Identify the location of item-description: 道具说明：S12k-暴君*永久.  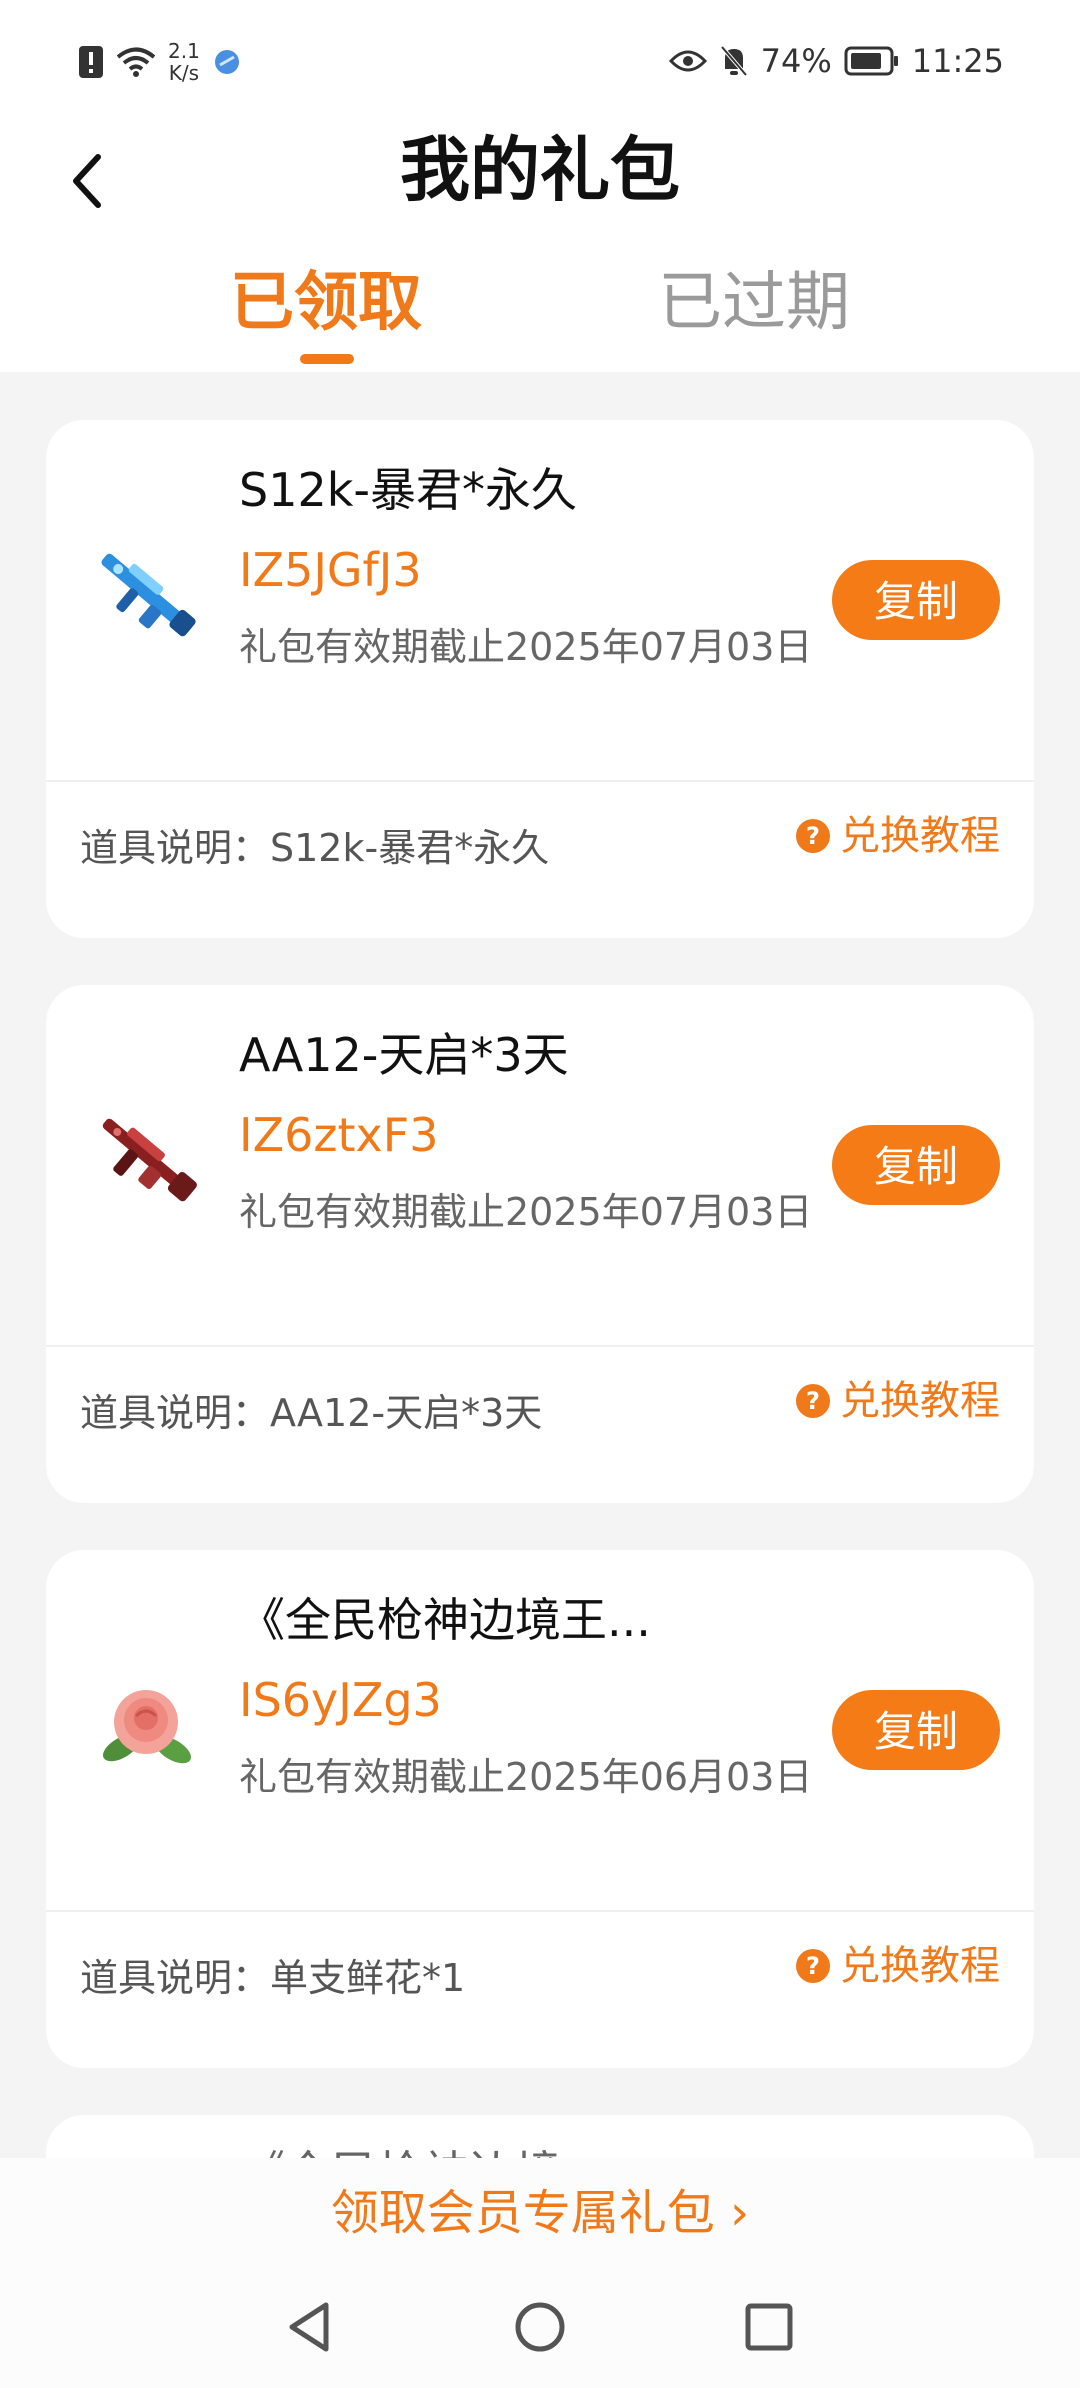
(315, 848).